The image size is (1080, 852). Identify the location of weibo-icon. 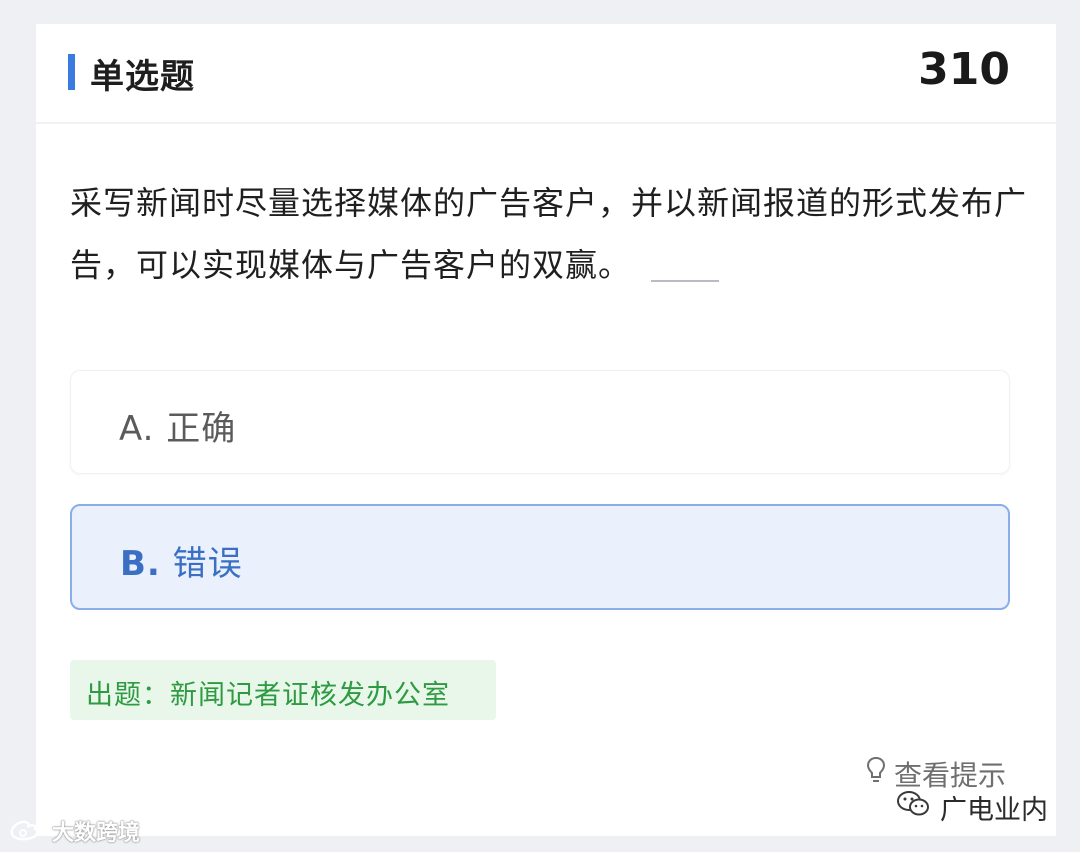
(28, 830).